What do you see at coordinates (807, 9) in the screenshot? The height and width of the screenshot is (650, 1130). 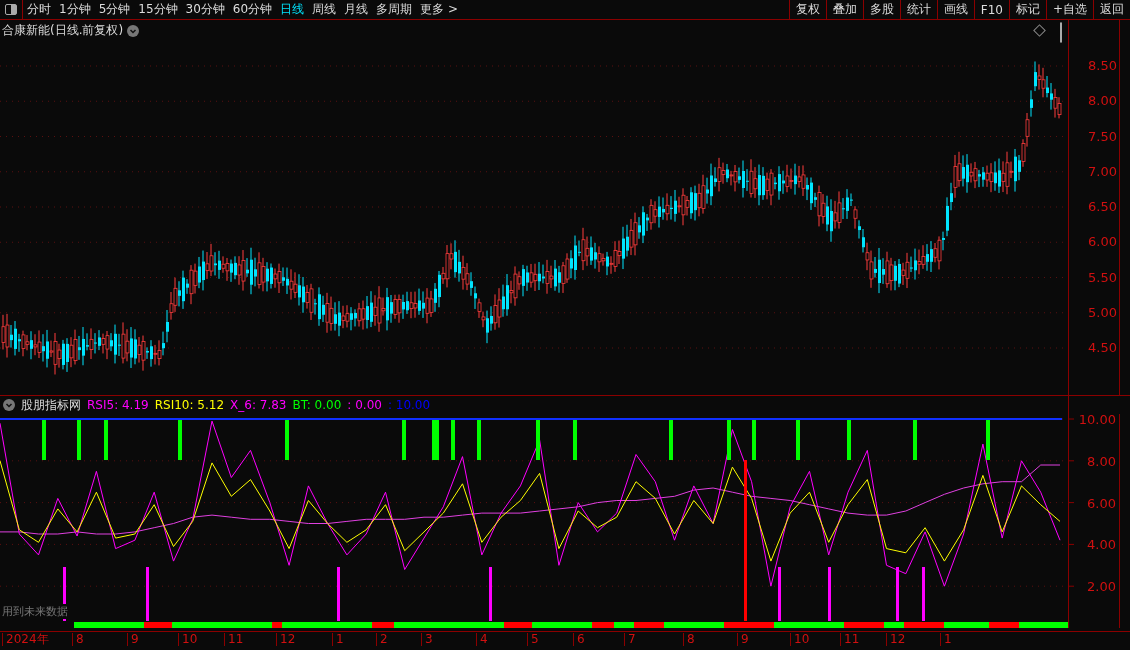 I see `toolbar-button: 复权` at bounding box center [807, 9].